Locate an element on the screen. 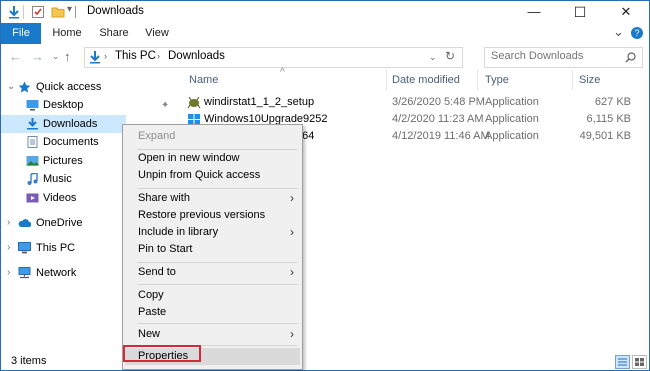 Image resolution: width=650 pixels, height=371 pixels. properties-check-icon is located at coordinates (38, 12).